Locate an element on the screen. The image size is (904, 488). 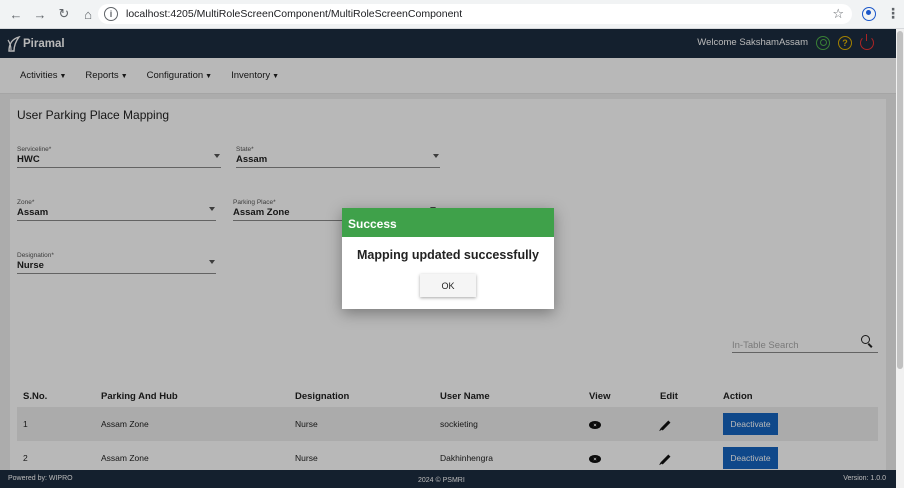
home-icon: ⌂ is located at coordinates (88, 14).